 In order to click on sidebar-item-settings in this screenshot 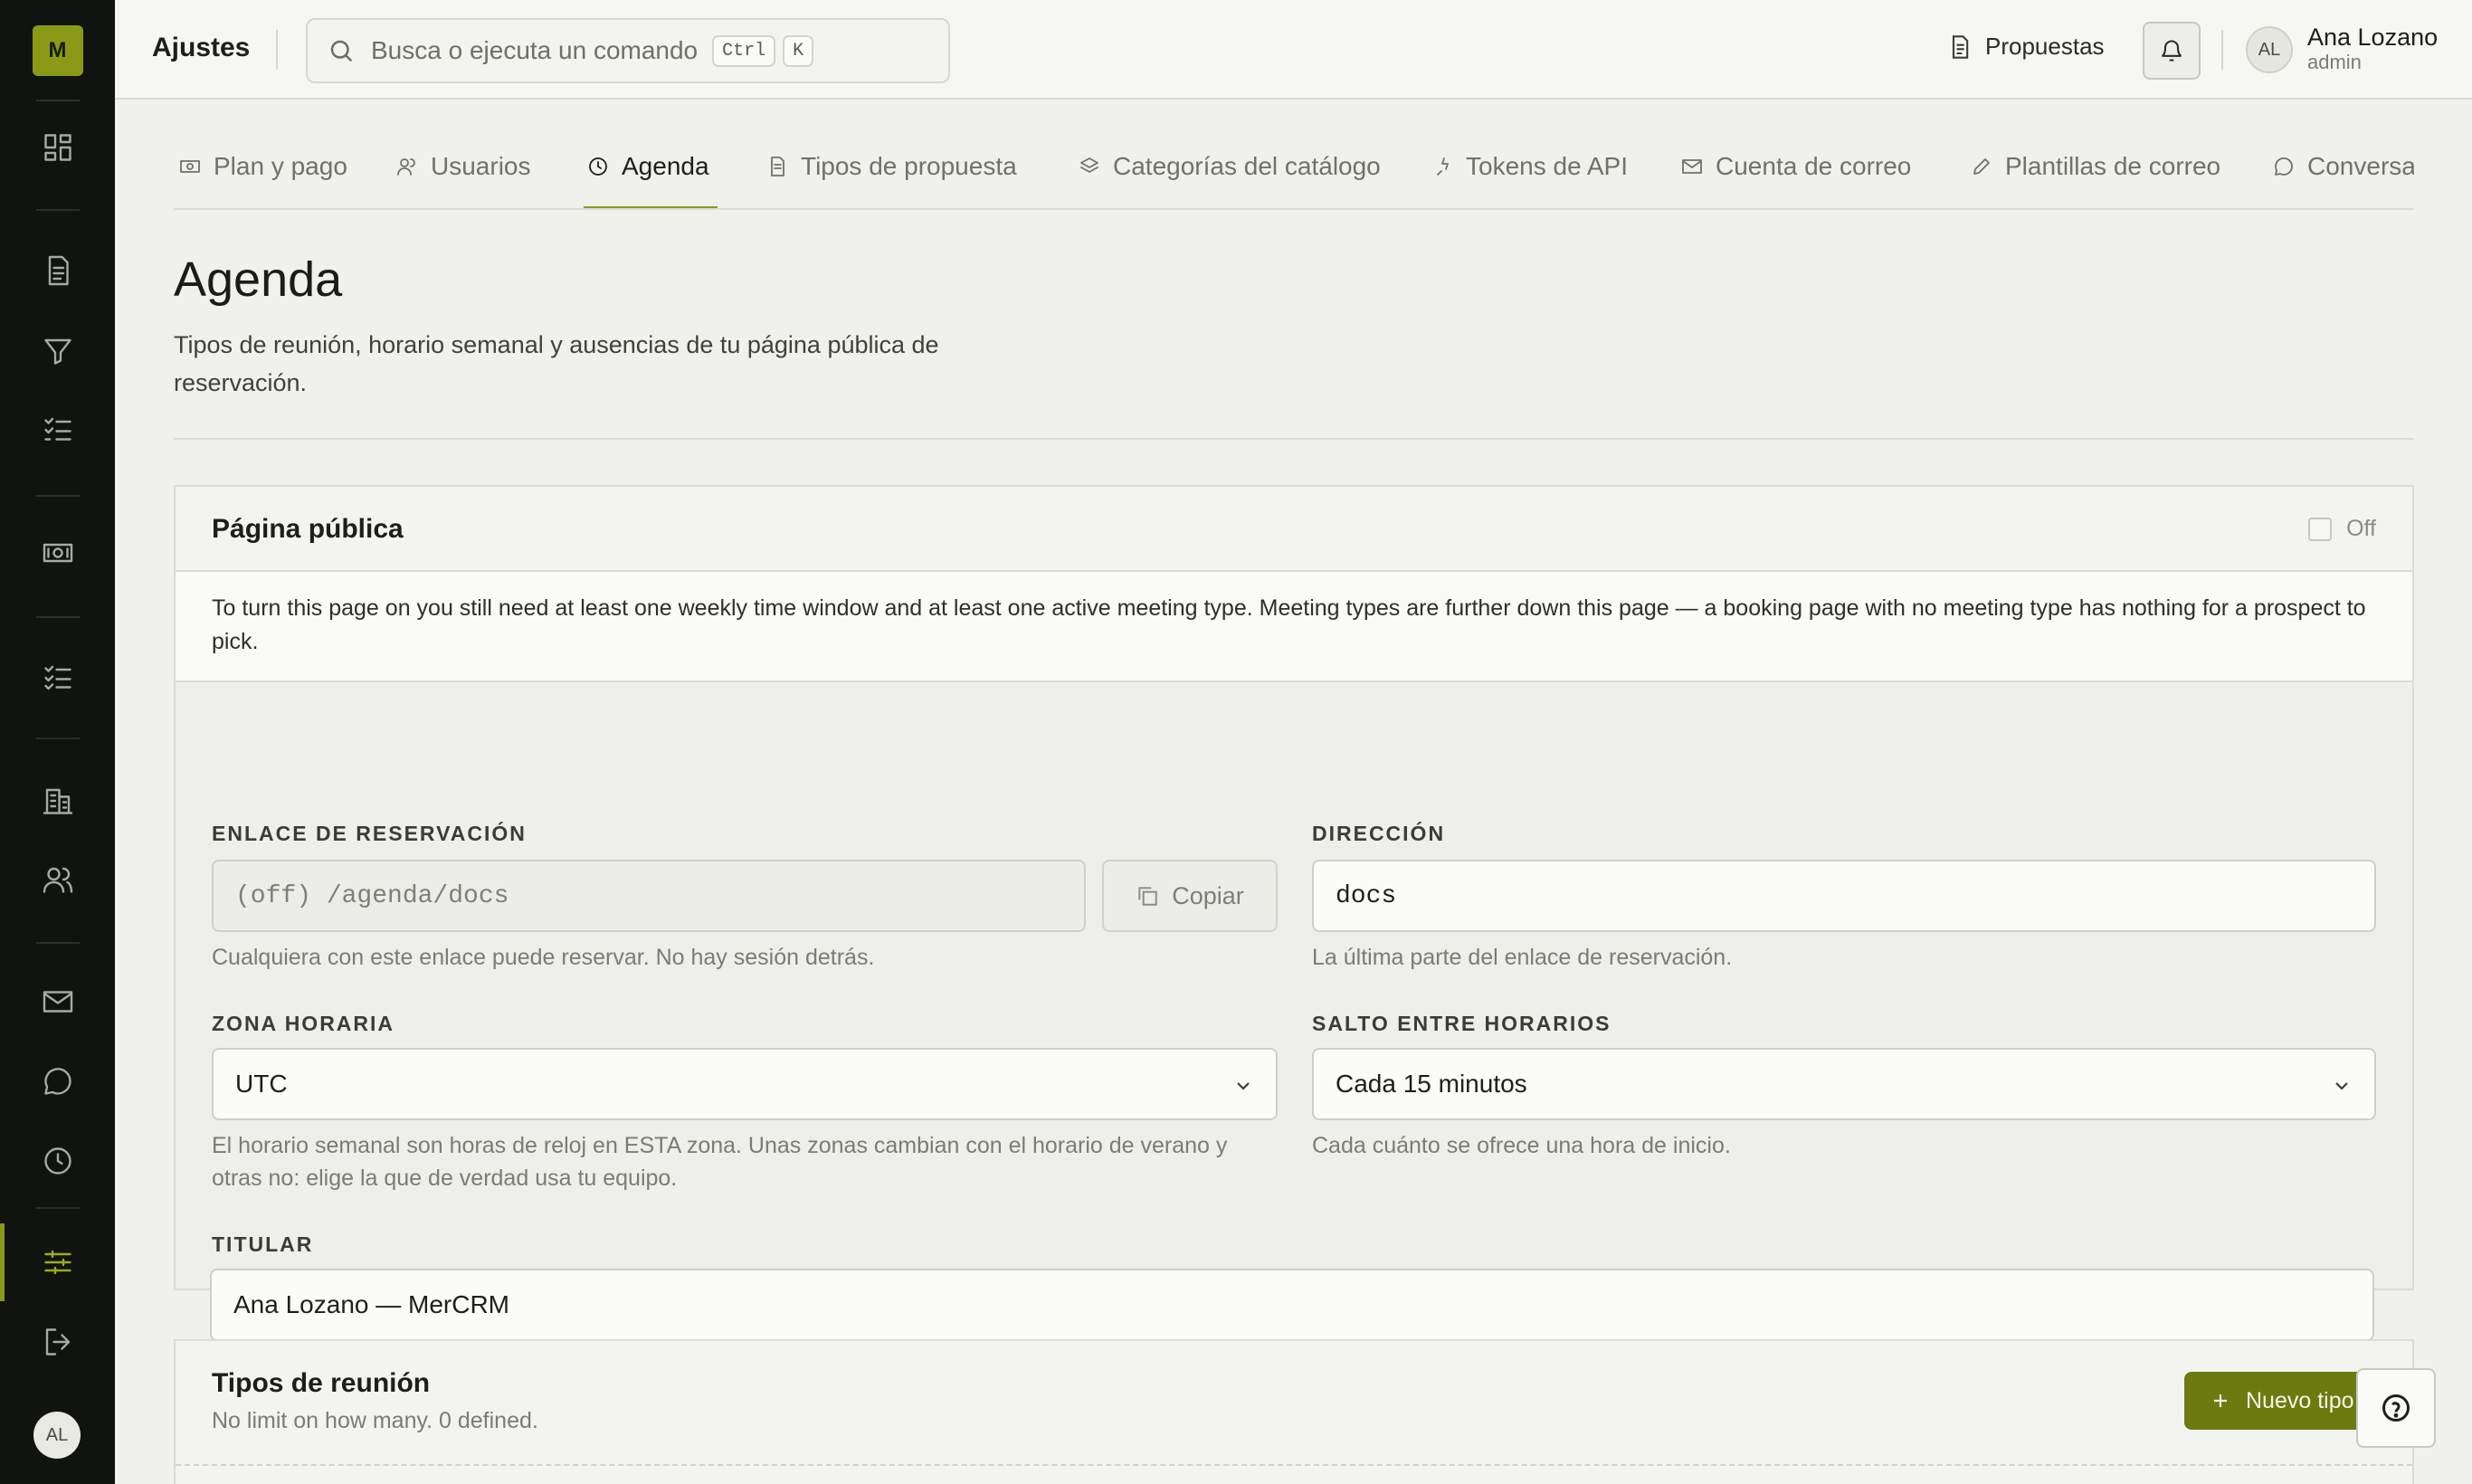, I will do `click(57, 1262)`.